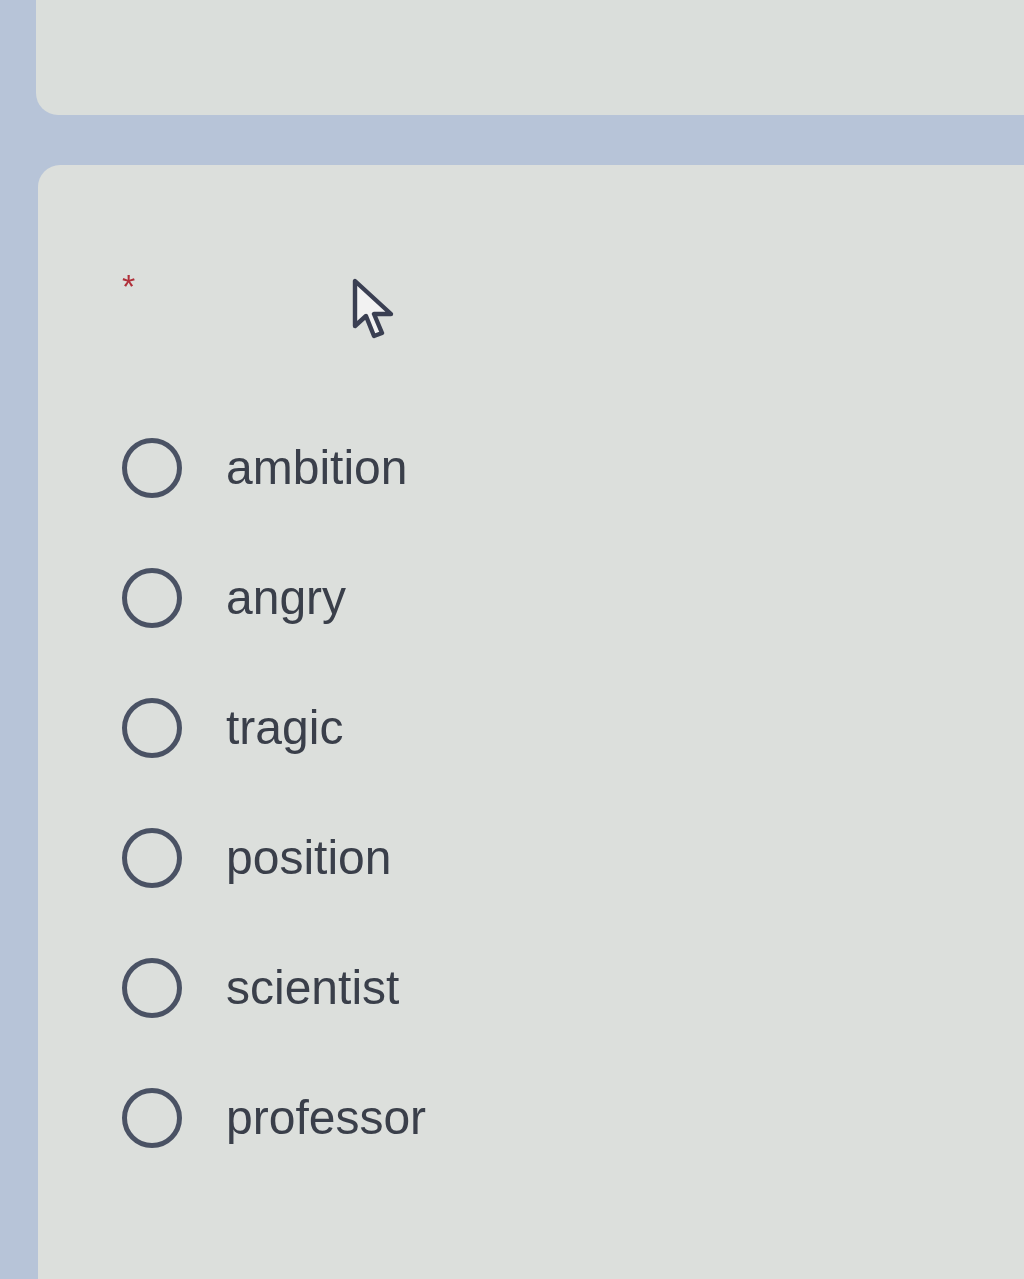 The width and height of the screenshot is (1024, 1279). Describe the element at coordinates (129, 286) in the screenshot. I see `required-asterisk: *` at that location.